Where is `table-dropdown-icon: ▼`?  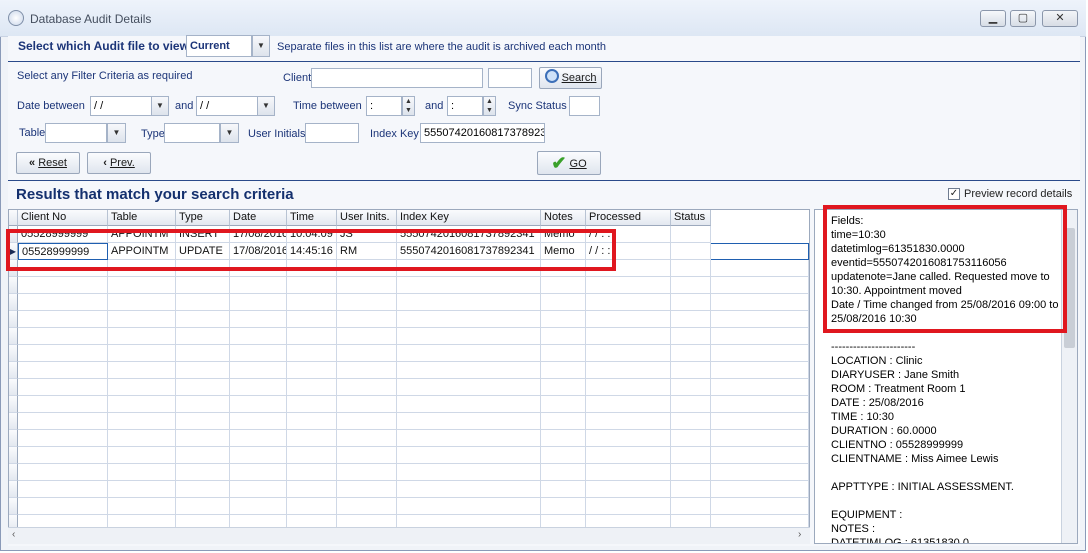 table-dropdown-icon: ▼ is located at coordinates (116, 133).